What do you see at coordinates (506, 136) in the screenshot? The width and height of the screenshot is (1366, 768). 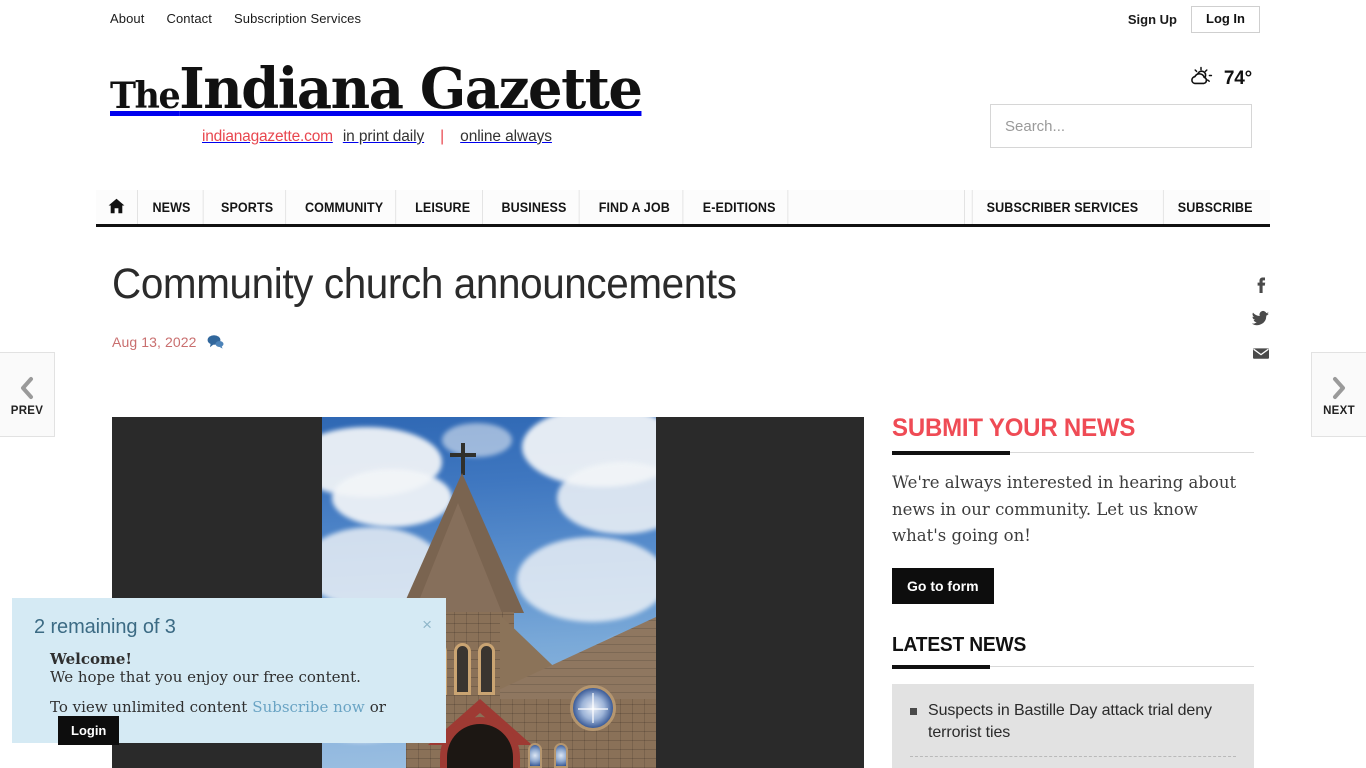 I see `logo-tagline-right: online always` at bounding box center [506, 136].